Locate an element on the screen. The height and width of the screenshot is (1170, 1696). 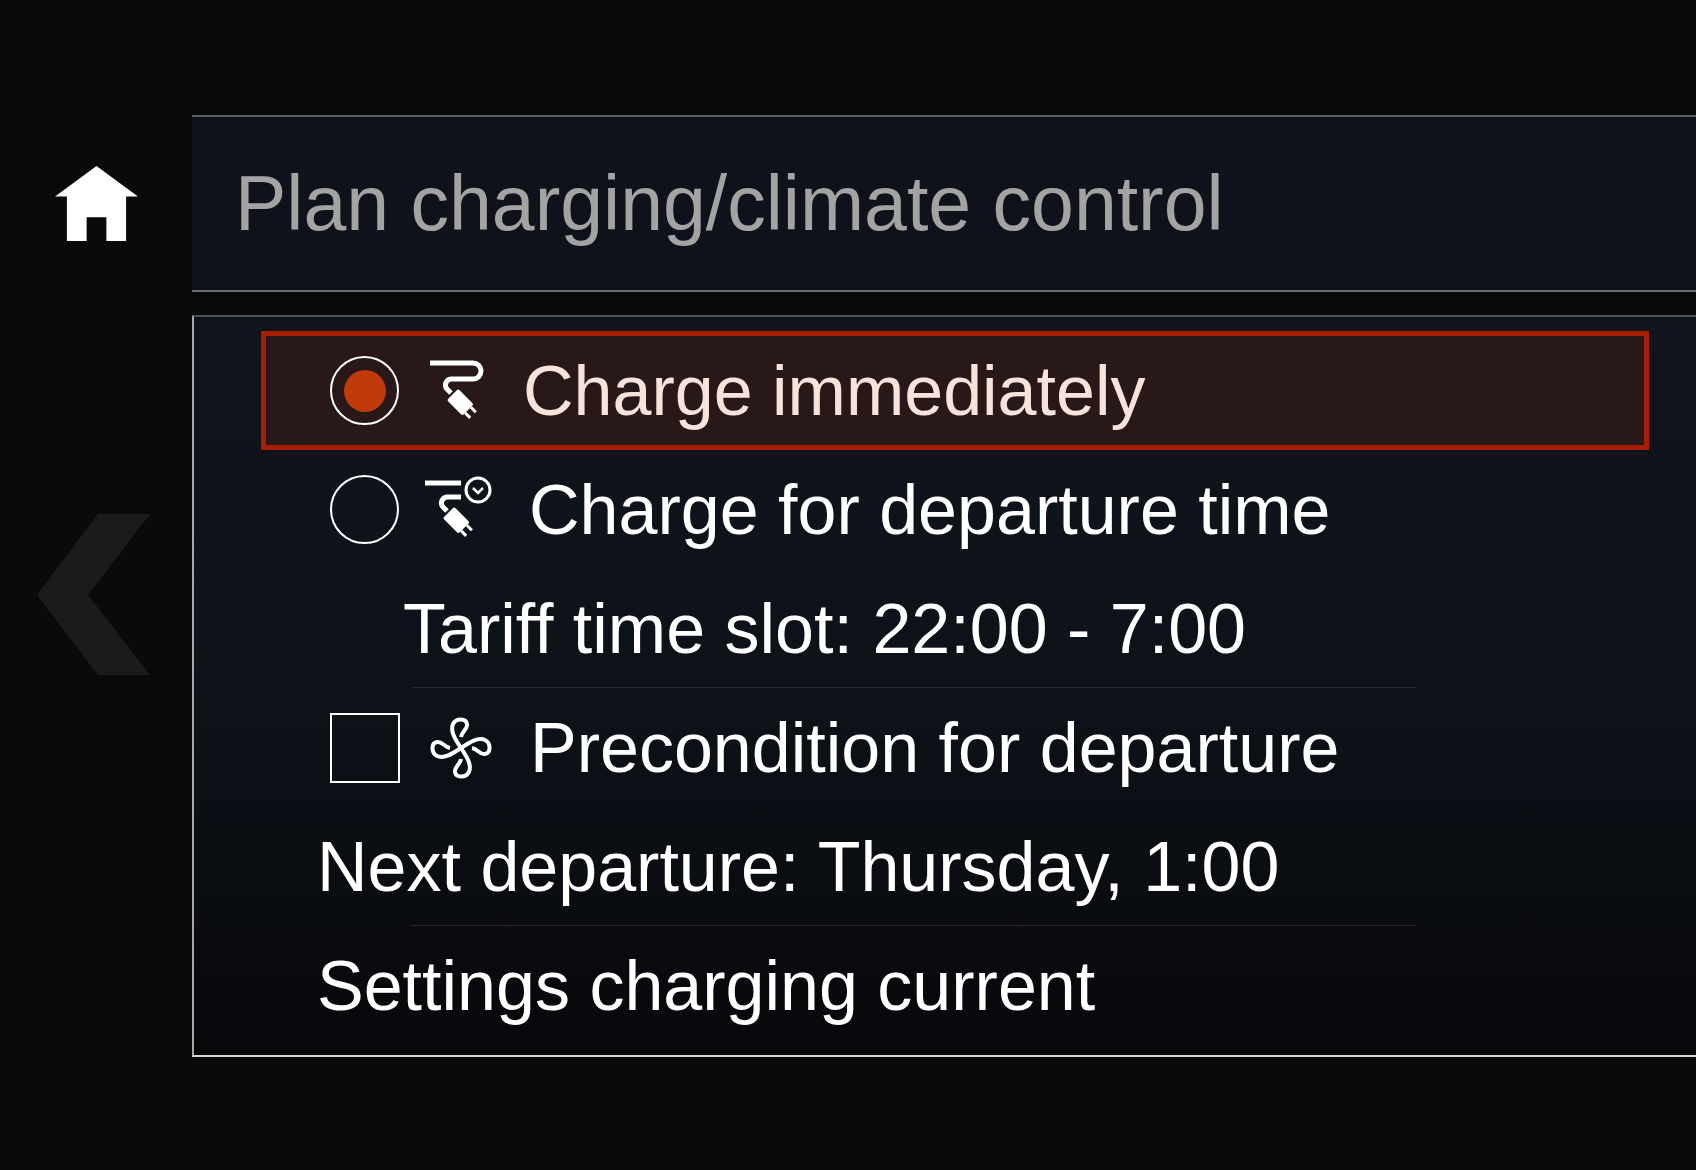
checkbox is located at coordinates (365, 747).